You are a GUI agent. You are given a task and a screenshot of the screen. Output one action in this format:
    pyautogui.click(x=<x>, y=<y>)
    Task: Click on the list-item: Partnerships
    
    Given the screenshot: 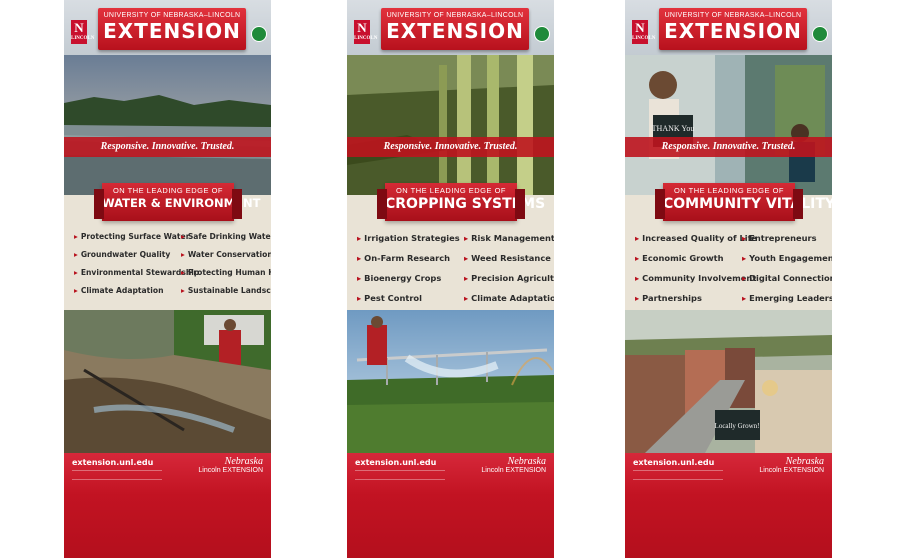 What is the action you would take?
    pyautogui.click(x=688, y=298)
    